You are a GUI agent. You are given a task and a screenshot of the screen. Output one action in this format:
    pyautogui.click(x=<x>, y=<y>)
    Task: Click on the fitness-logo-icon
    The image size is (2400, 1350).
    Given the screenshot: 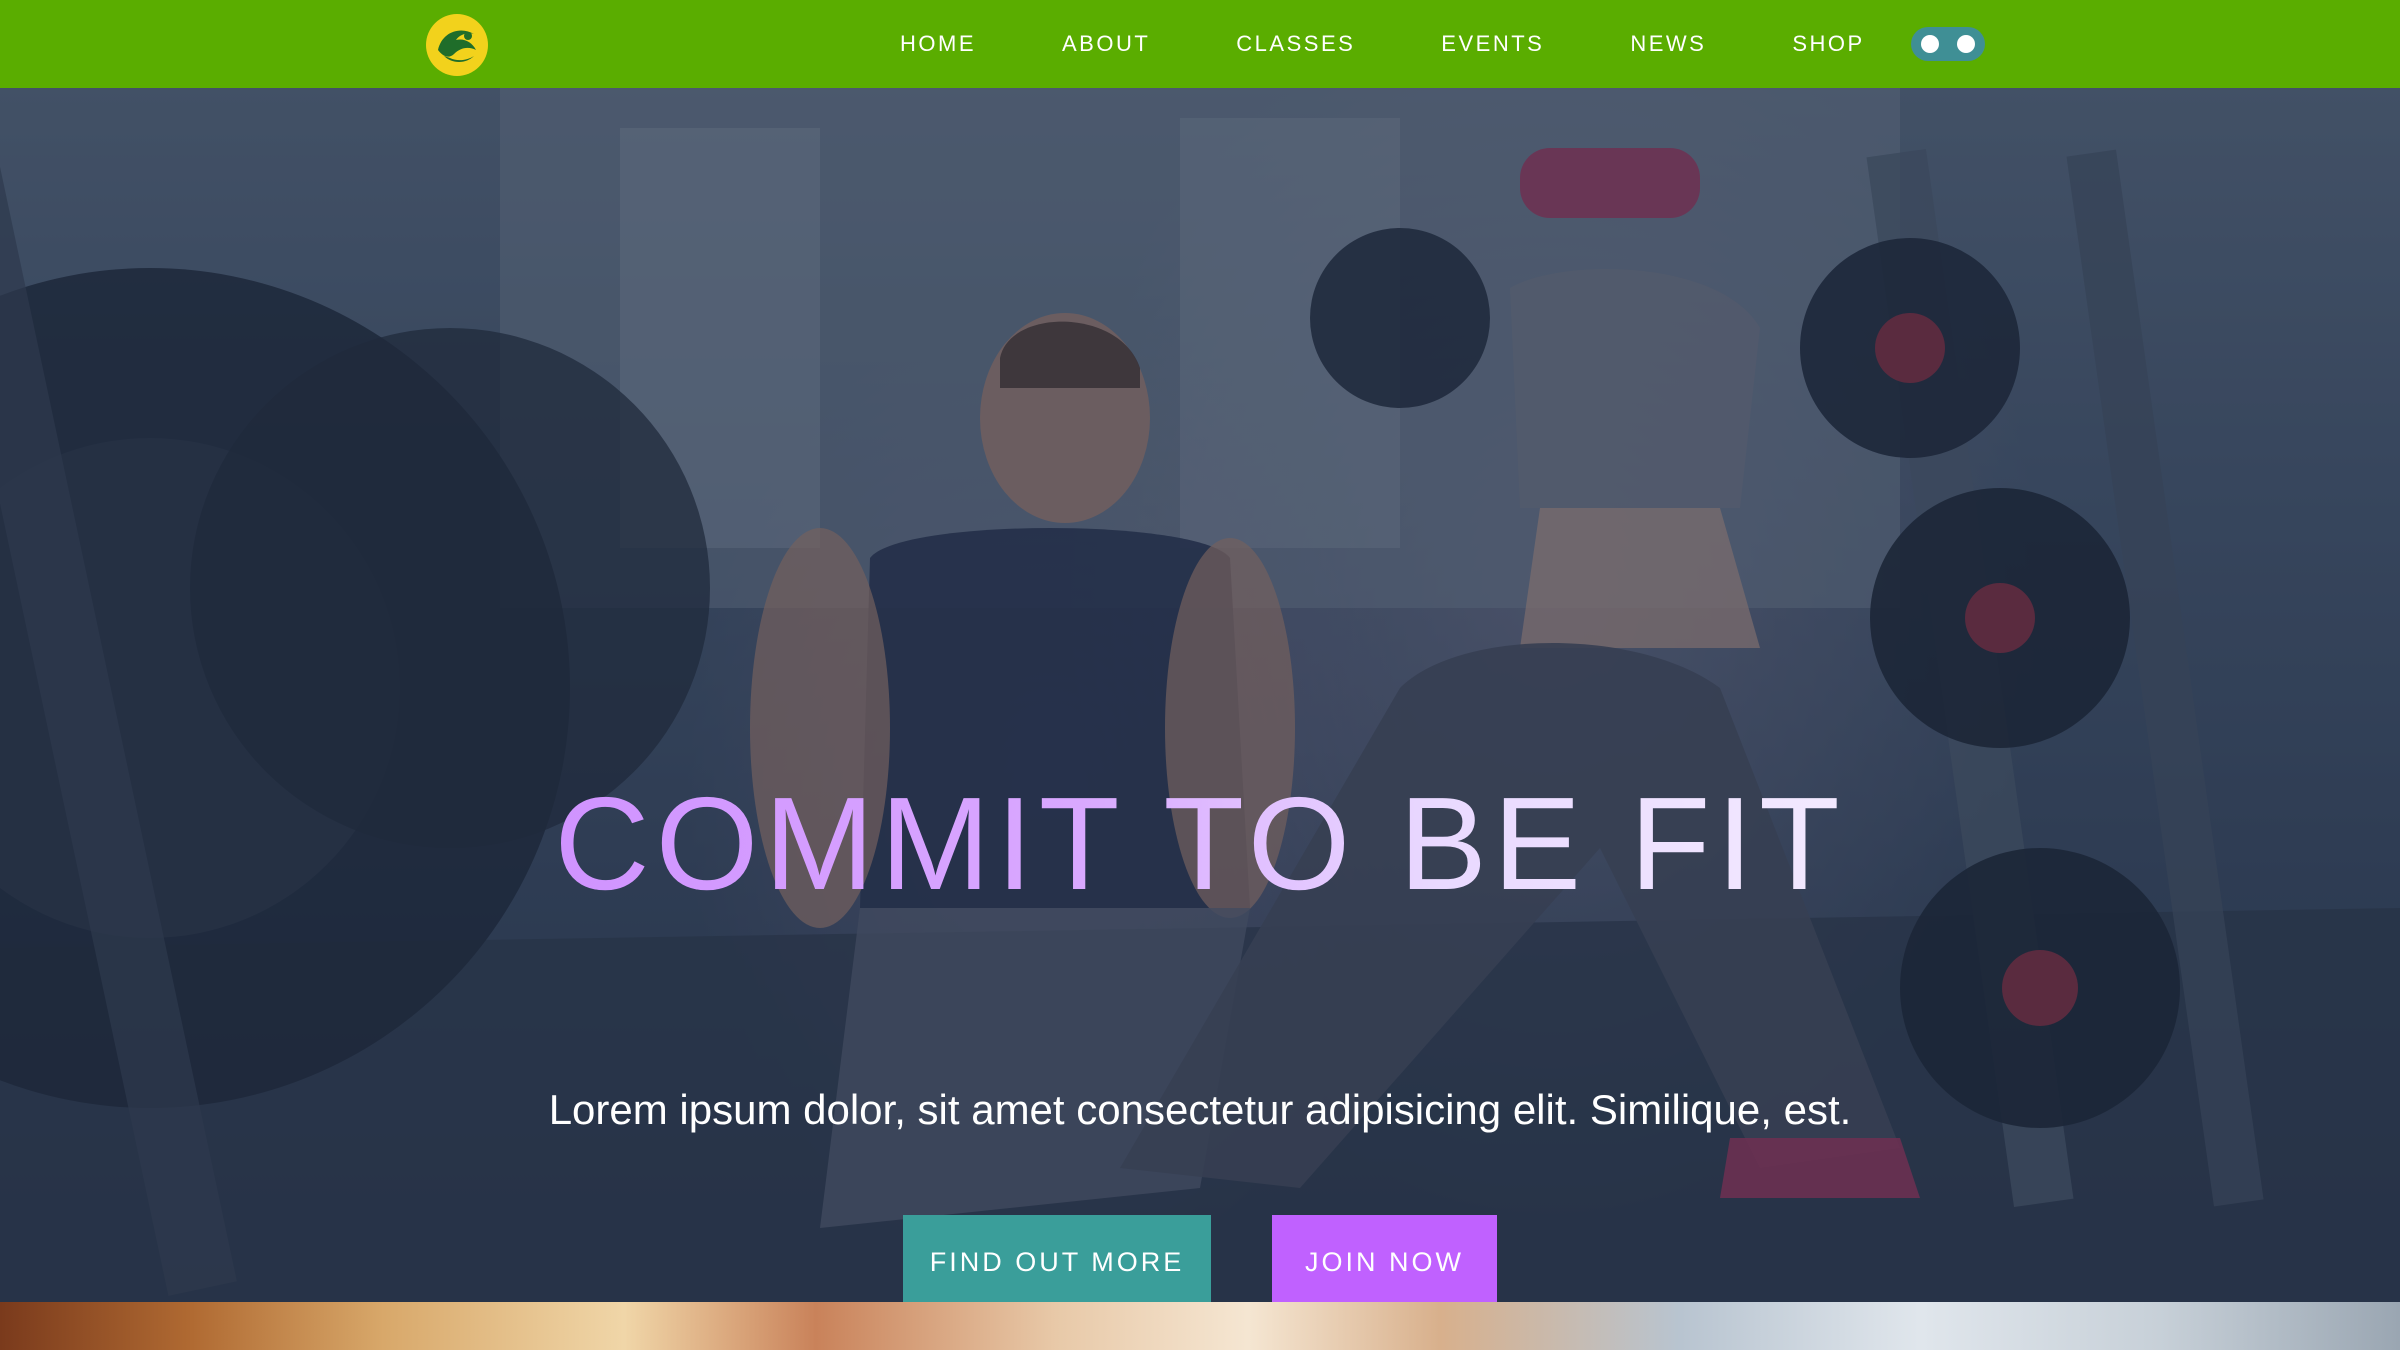 What is the action you would take?
    pyautogui.click(x=457, y=45)
    